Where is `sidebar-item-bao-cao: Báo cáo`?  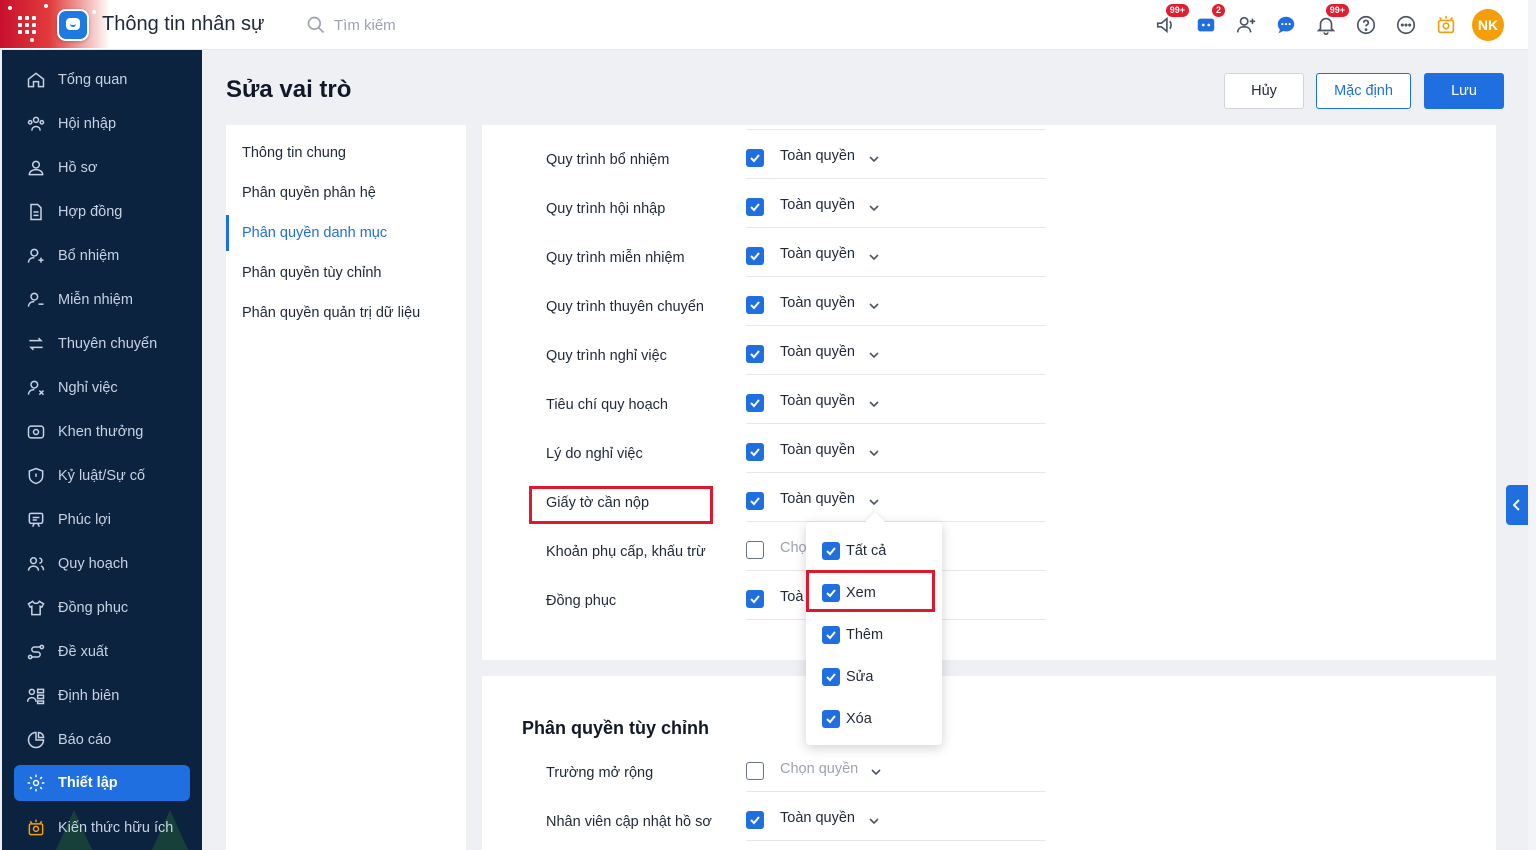
sidebar-item-bao-cao: Báo cáo is located at coordinates (102, 740).